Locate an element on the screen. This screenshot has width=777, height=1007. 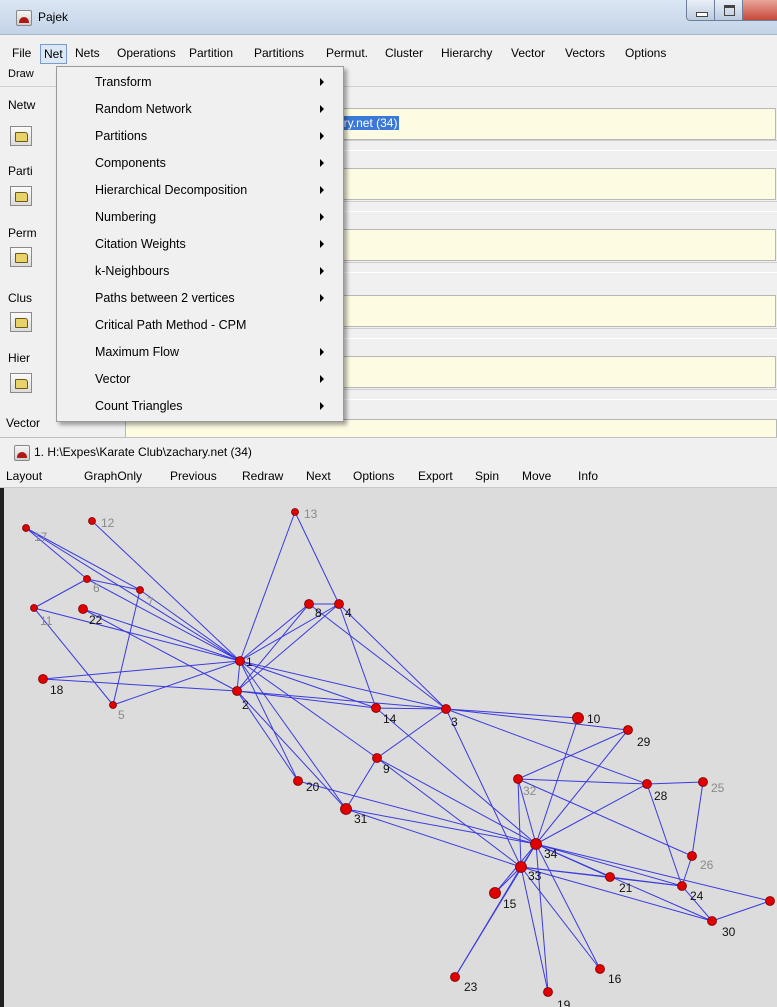
folder-icon is located at coordinates (21, 384).